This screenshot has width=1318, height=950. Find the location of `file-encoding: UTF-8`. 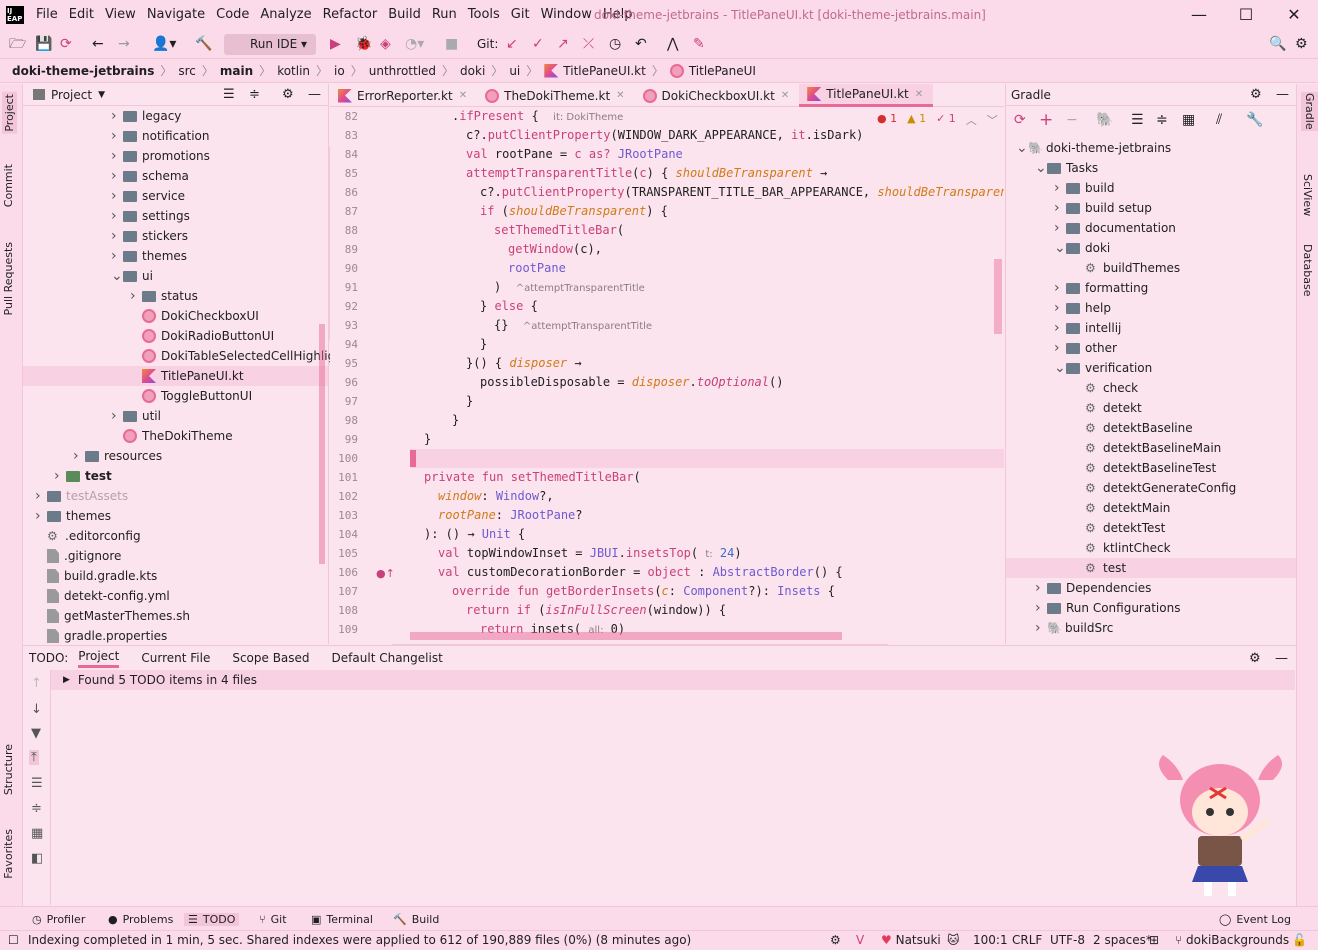

file-encoding: UTF-8 is located at coordinates (1067, 940).